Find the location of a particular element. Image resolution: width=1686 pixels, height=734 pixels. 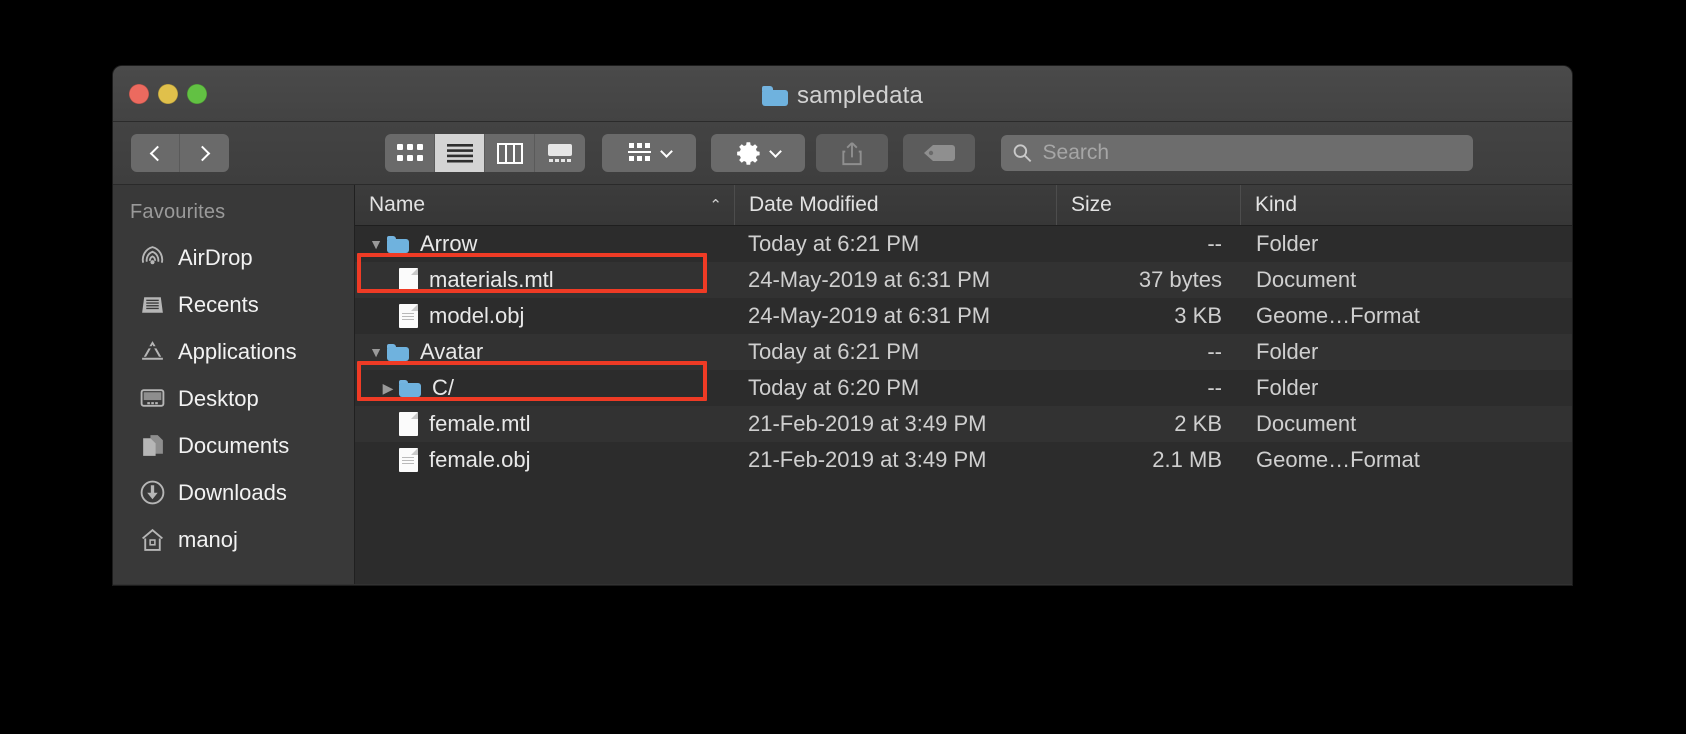

search-box is located at coordinates (1237, 153).